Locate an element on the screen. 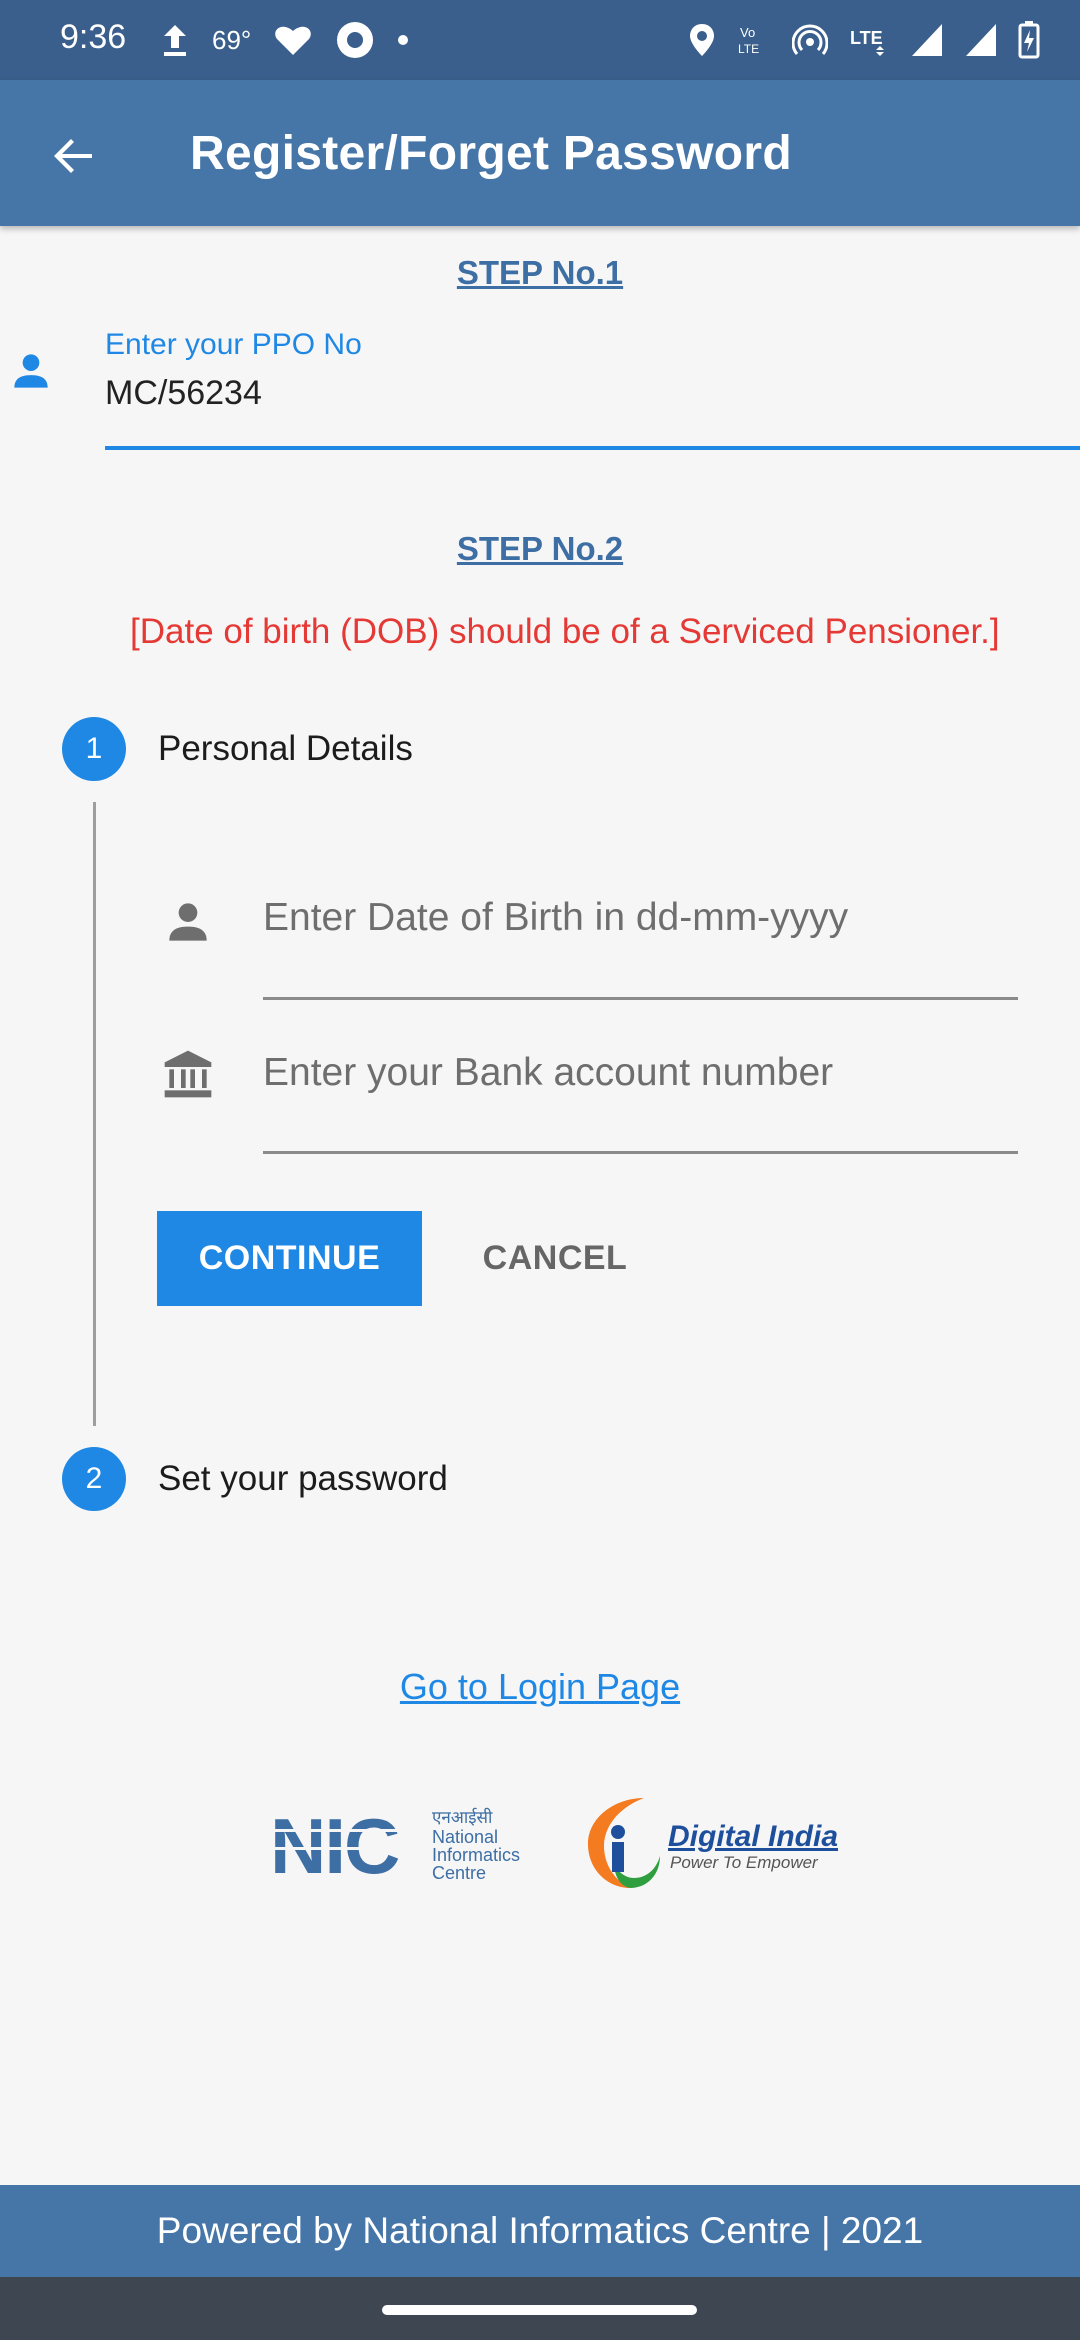 The height and width of the screenshot is (2340, 1080). svg-text: Digital India is located at coordinates (753, 1836).